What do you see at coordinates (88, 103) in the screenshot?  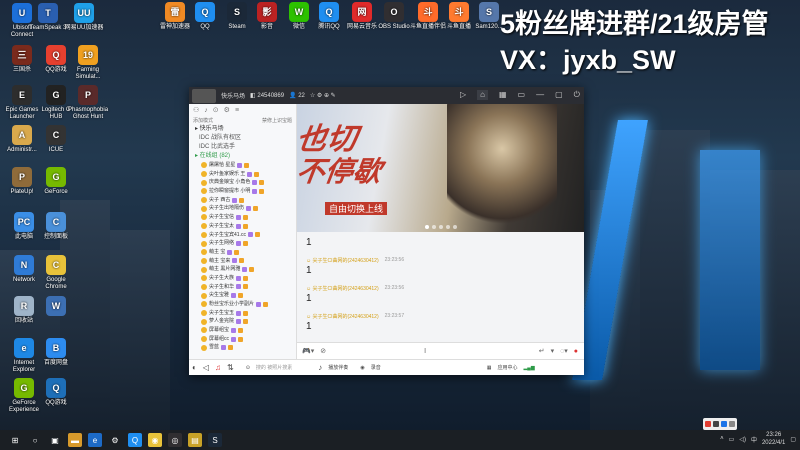 I see `desktop-icon: P Phasmophobia Ghost Hunt` at bounding box center [88, 103].